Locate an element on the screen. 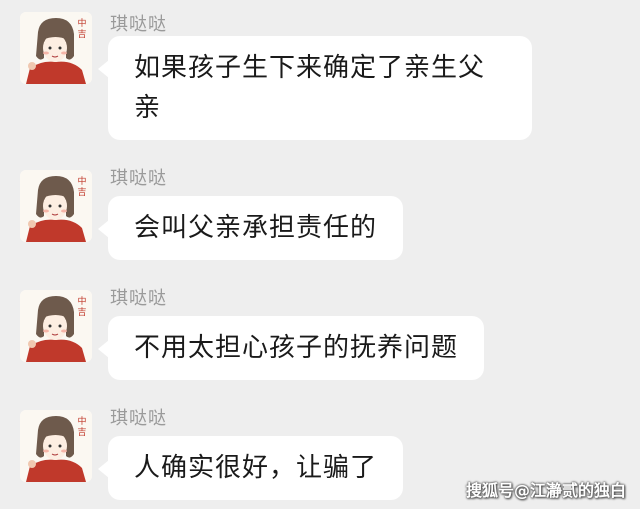  message-text: 会叫父亲承担责任的 is located at coordinates (256, 228).